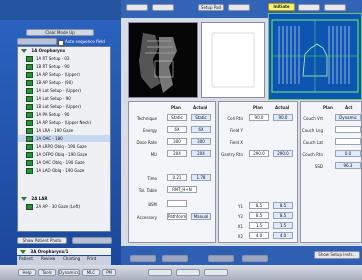 The height and width of the screenshot is (280, 362). Describe the element at coordinates (48, 50) in the screenshot. I see `group-1-label: 1A Oropharynx` at that location.